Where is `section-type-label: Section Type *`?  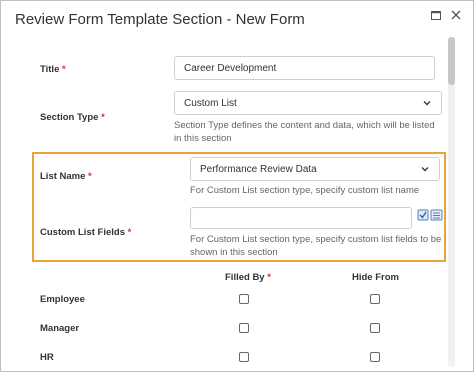
section-type-label: Section Type * is located at coordinates (72, 117).